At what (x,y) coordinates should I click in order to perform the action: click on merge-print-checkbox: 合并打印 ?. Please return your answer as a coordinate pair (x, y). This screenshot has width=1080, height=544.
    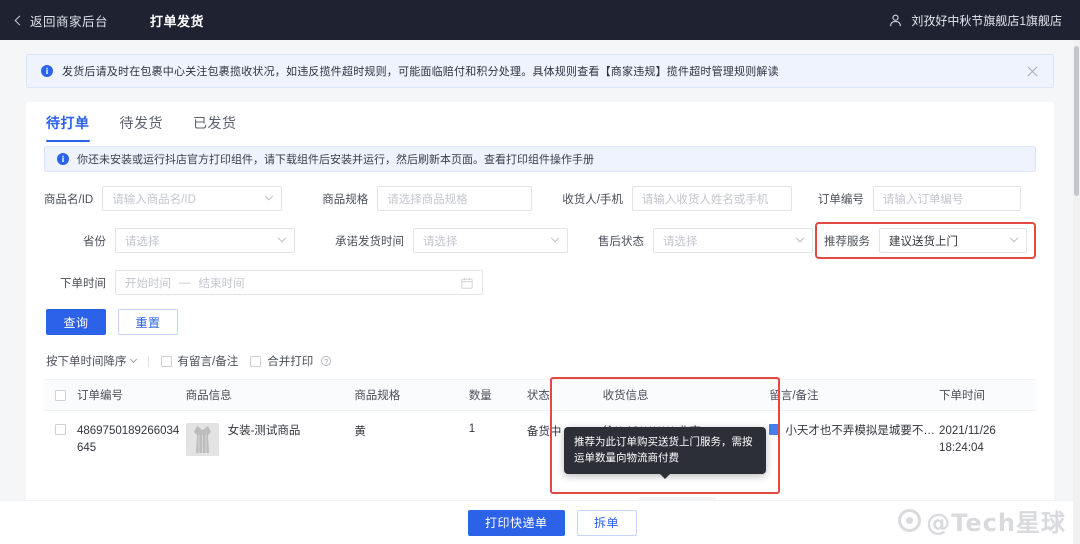
    Looking at the image, I should click on (291, 361).